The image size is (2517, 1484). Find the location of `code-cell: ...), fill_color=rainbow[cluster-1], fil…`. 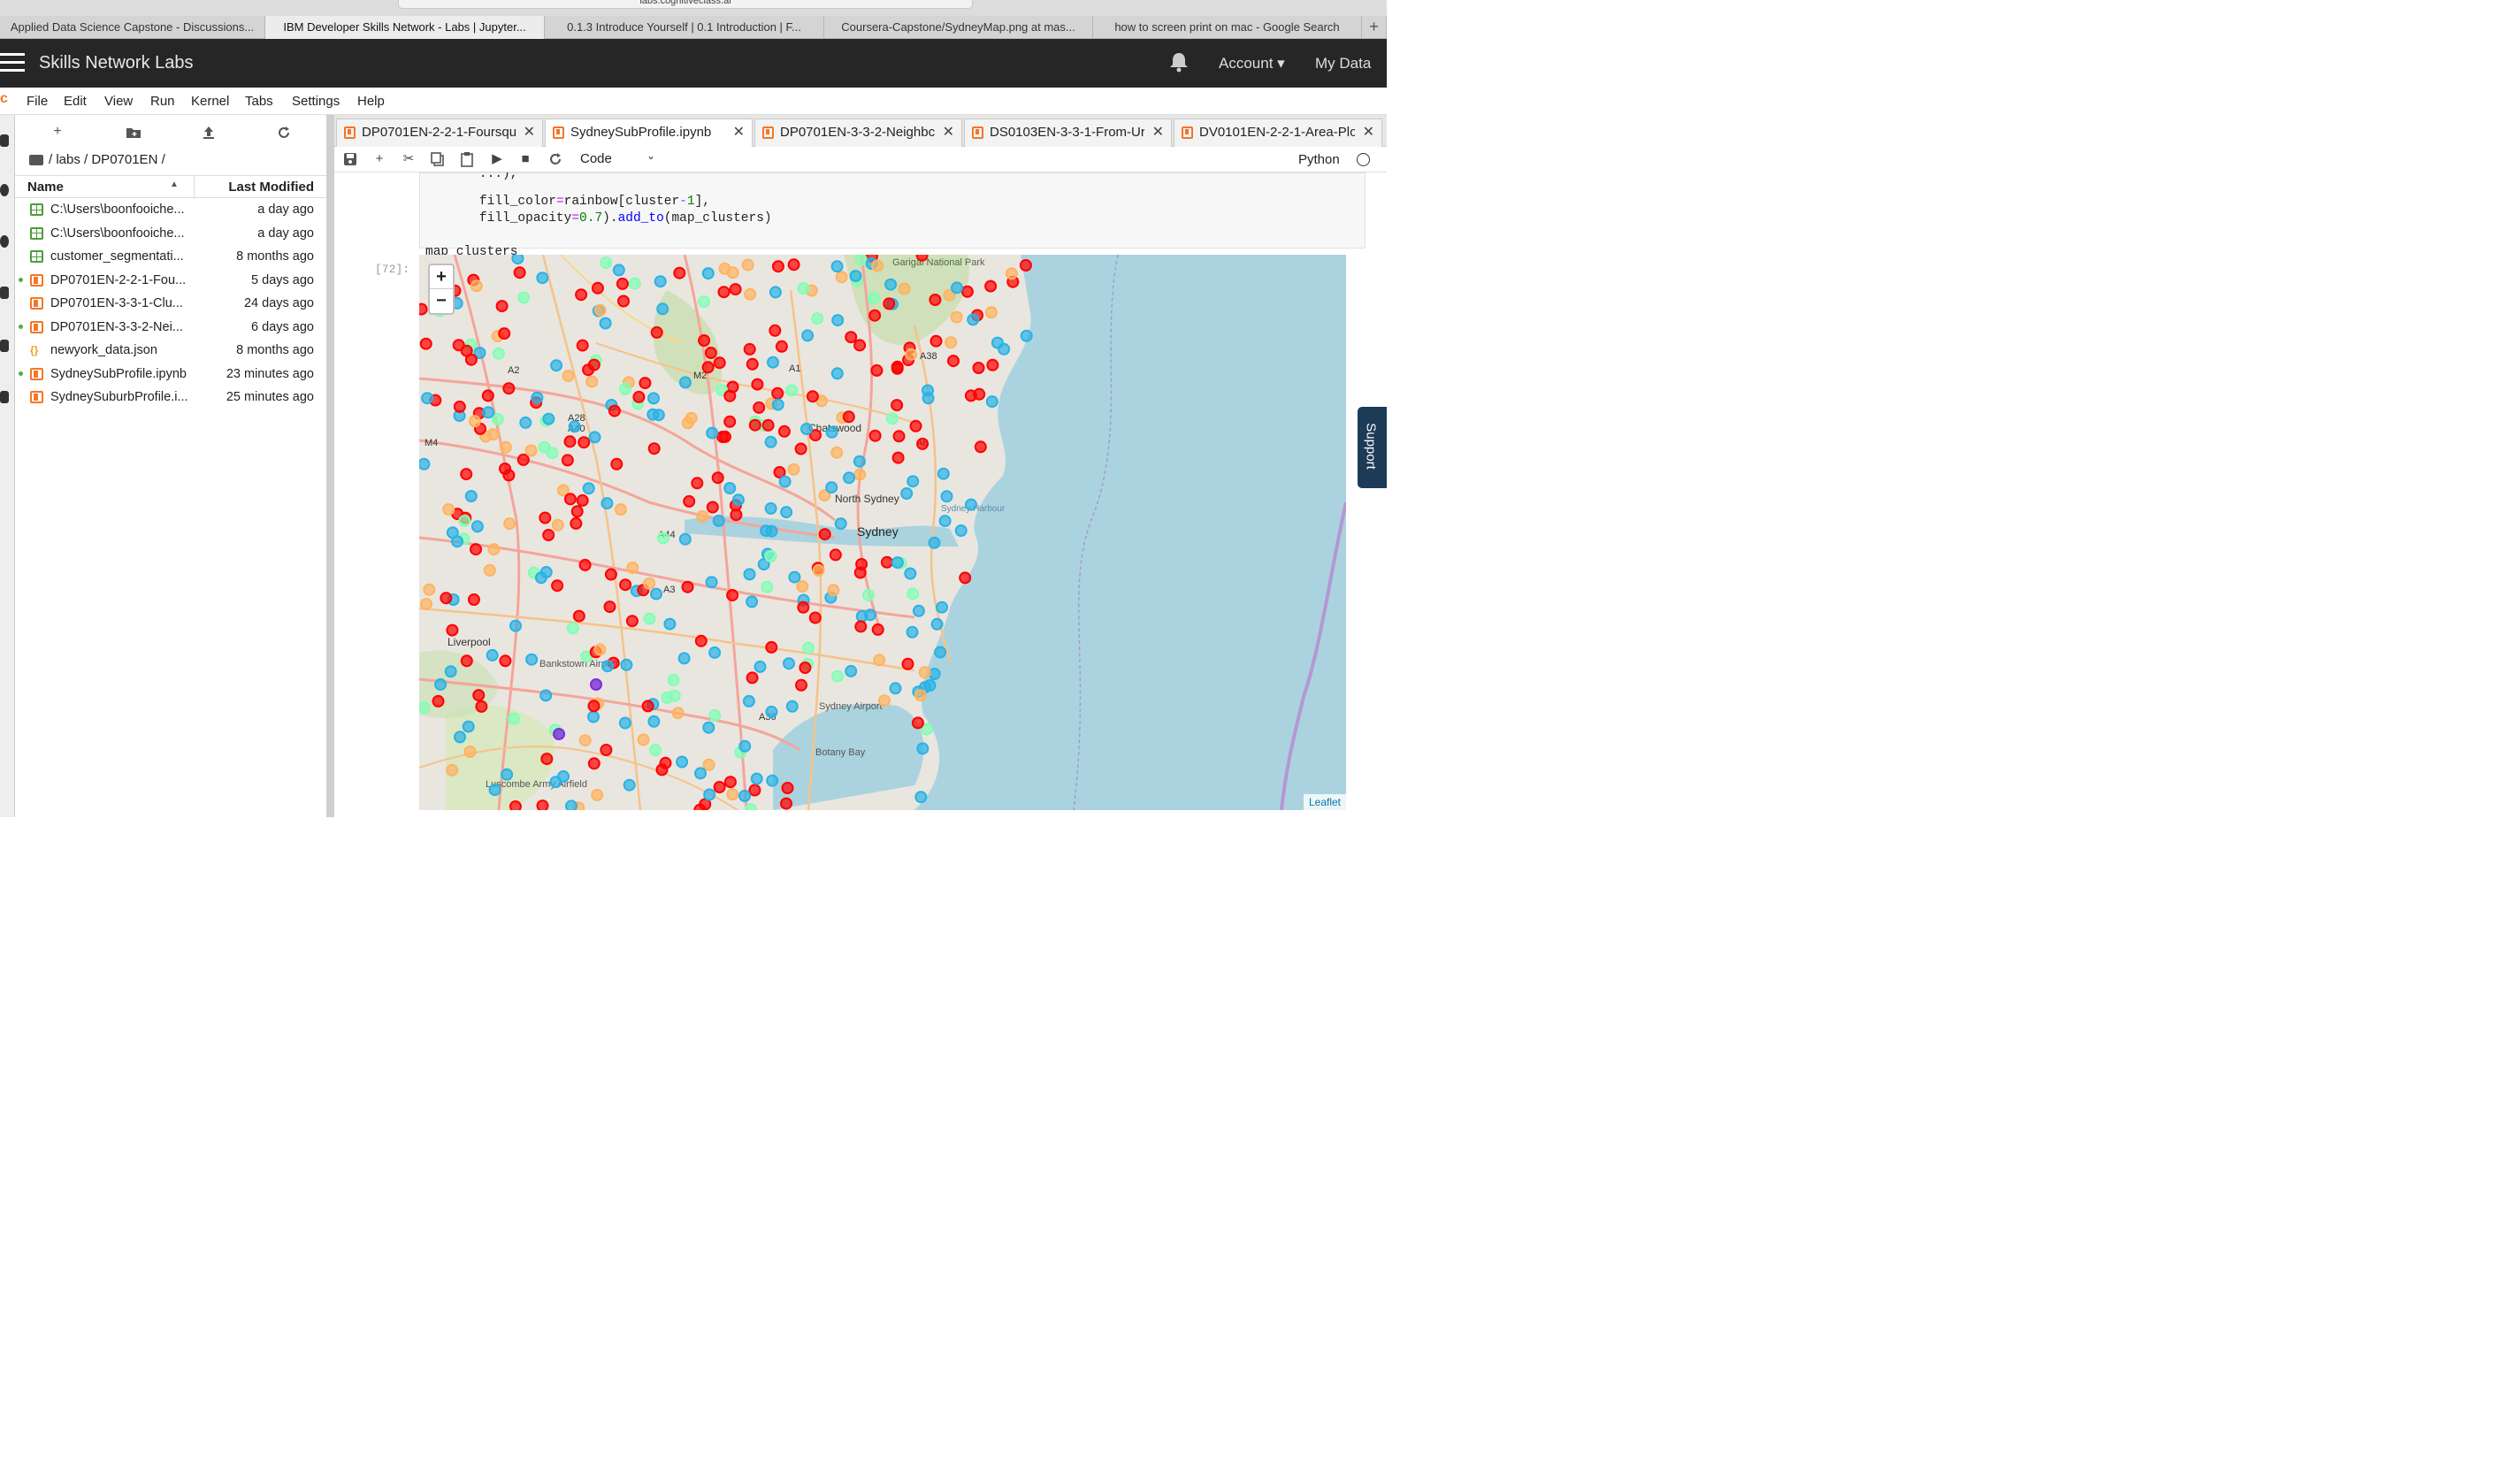

code-cell: ...), fill_color=rainbow[cluster-1], fil… is located at coordinates (892, 215).